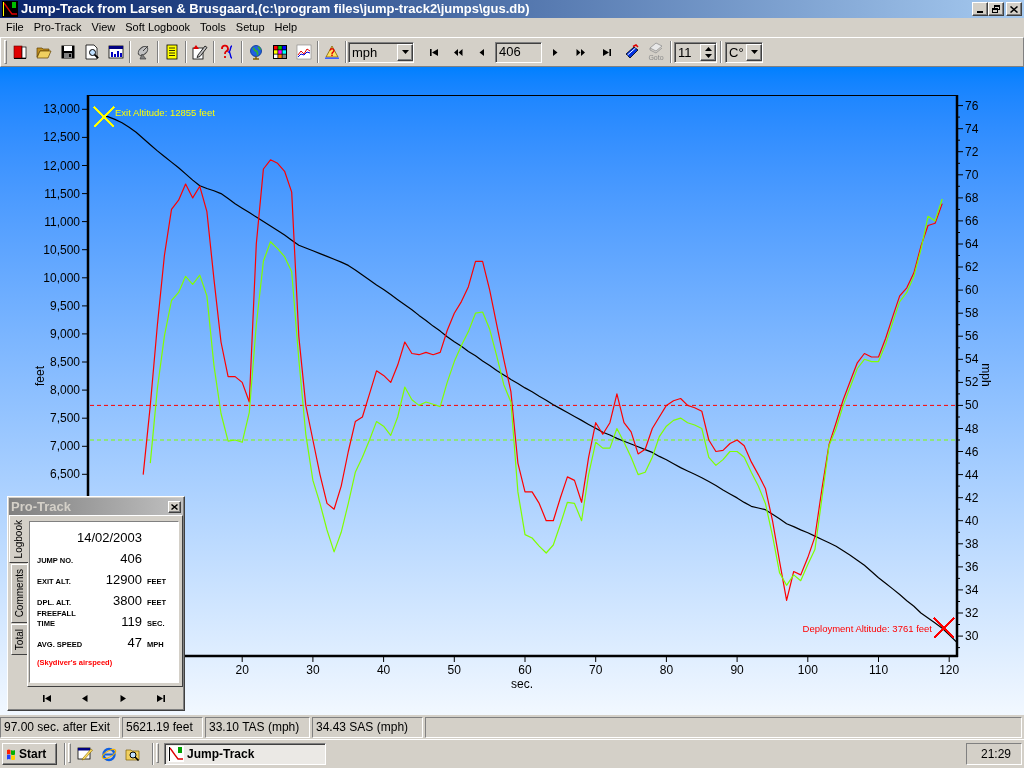 The width and height of the screenshot is (1024, 768). What do you see at coordinates (972, 497) in the screenshot?
I see `tick-label: 42` at bounding box center [972, 497].